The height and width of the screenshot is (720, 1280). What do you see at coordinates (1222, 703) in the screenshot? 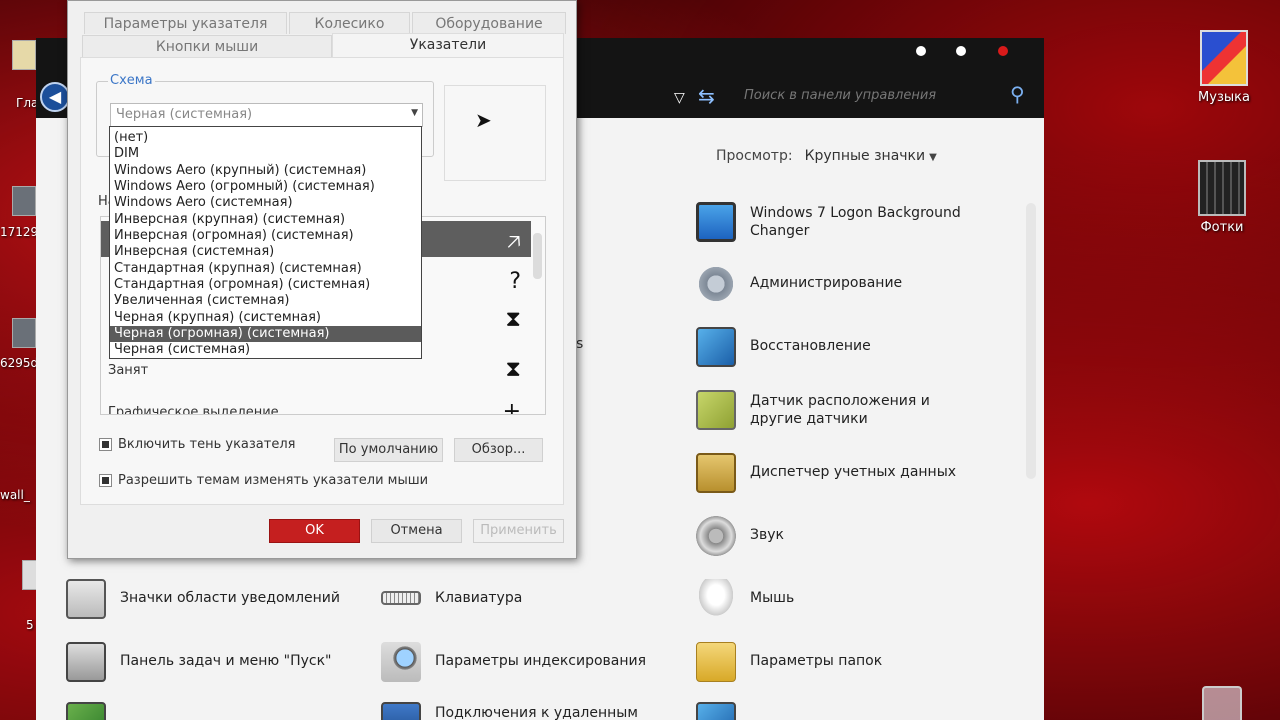
I see `recycle-bin-icon` at bounding box center [1222, 703].